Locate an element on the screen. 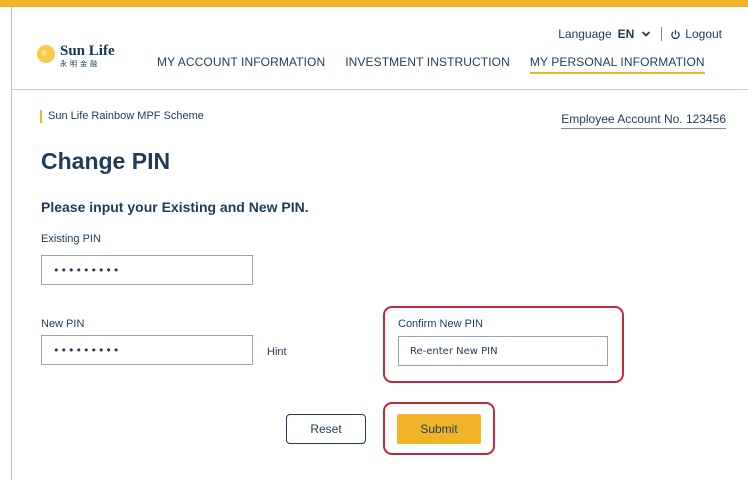  new-pin-input: ••••••••• is located at coordinates (147, 350).